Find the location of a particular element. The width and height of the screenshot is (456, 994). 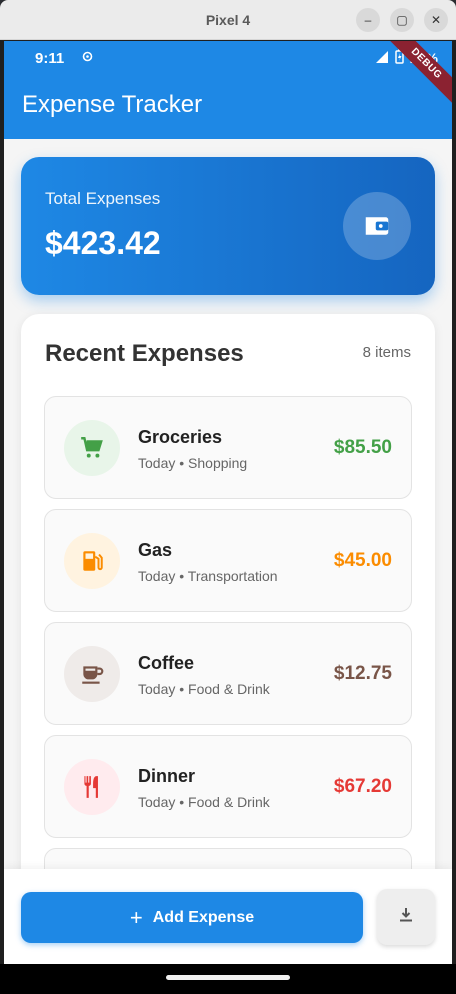

items-count: 8 items is located at coordinates (386, 352).